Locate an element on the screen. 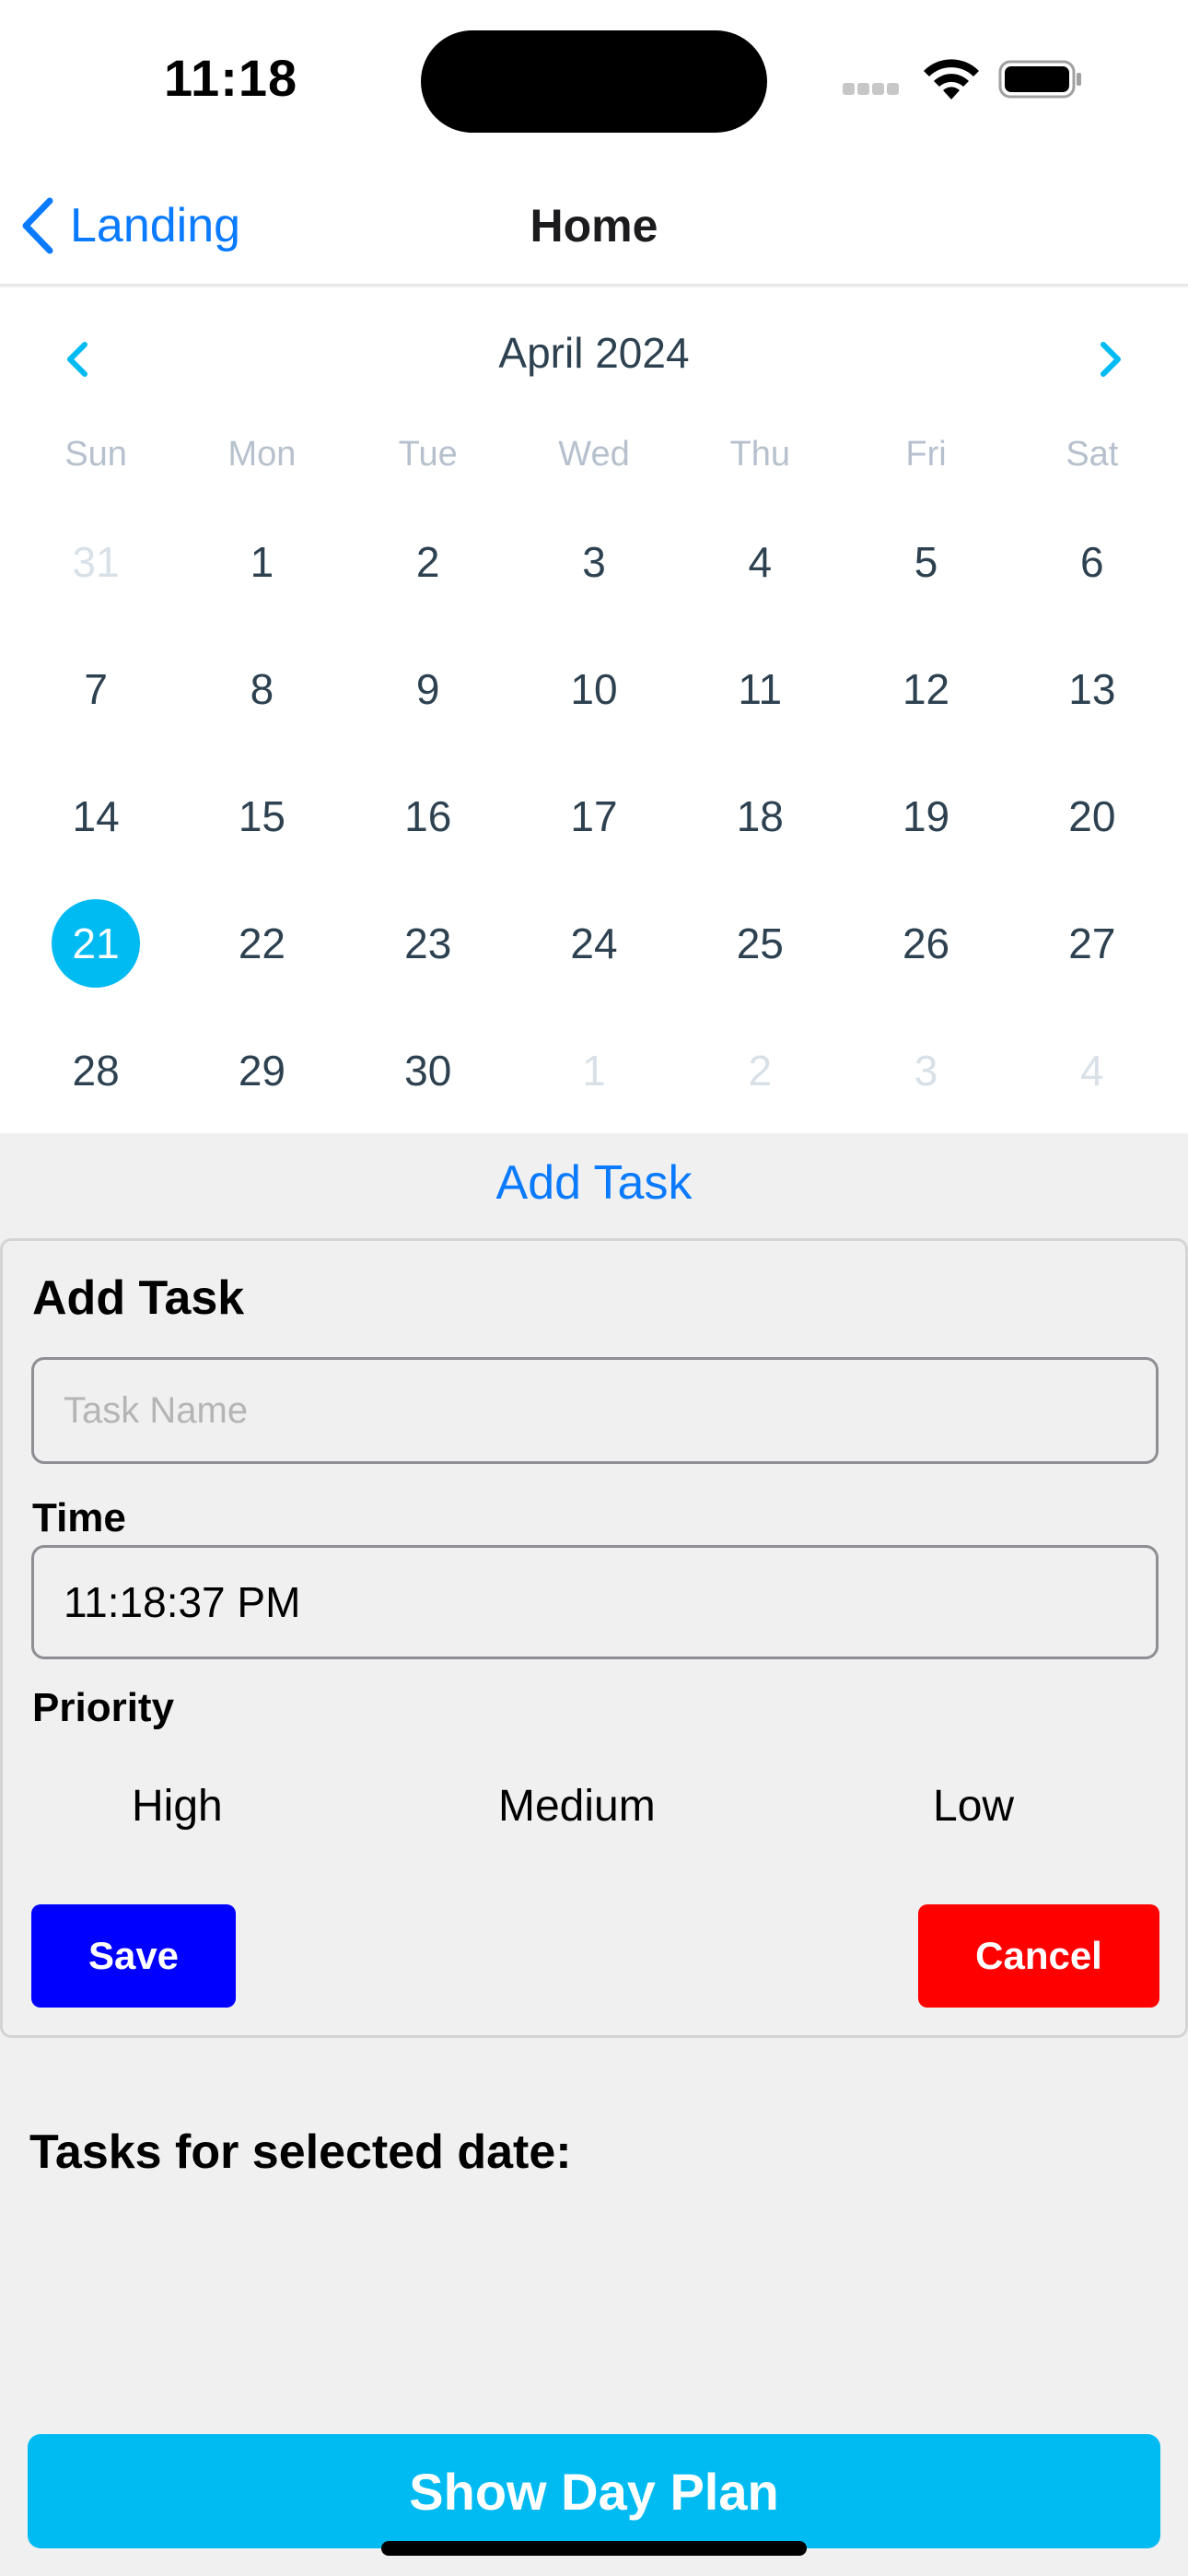 This screenshot has width=1188, height=2576. calendar-day: 29 is located at coordinates (261, 1089).